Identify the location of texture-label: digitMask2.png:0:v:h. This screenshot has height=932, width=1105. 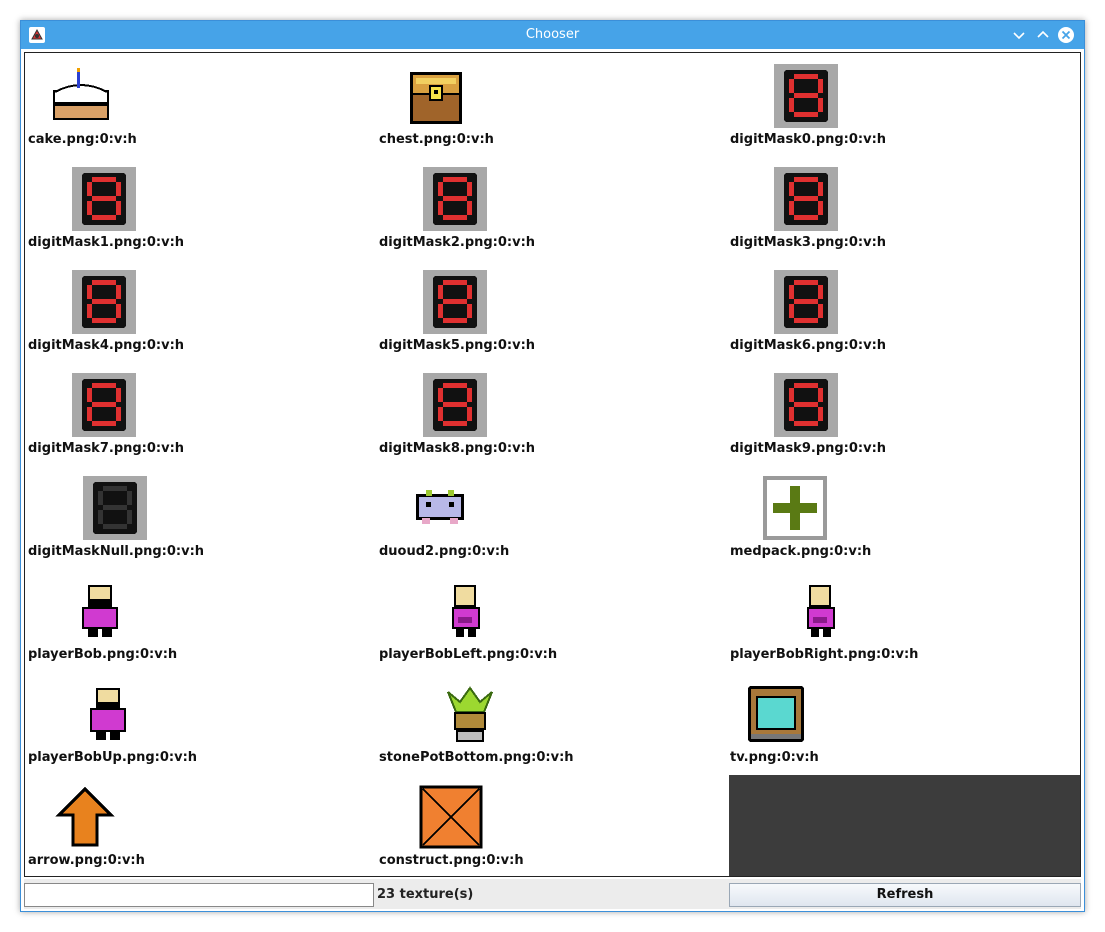
(457, 242).